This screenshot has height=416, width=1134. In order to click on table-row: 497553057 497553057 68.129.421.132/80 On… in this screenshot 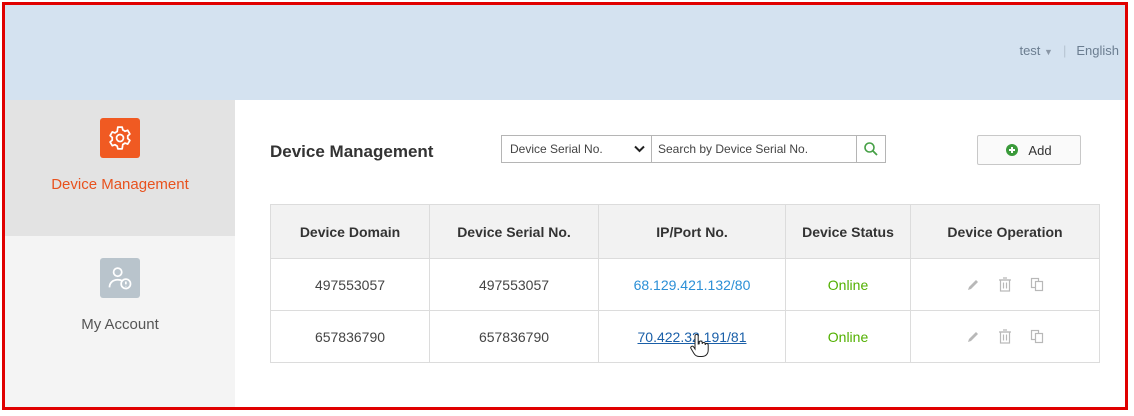, I will do `click(685, 284)`.